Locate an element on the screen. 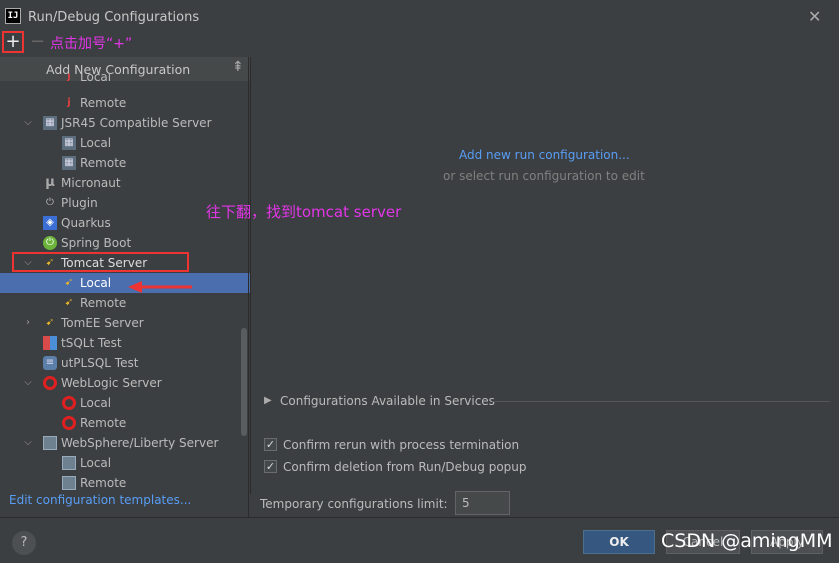 The width and height of the screenshot is (839, 563). list-item: ⏻ Spring Boot is located at coordinates (120, 243).